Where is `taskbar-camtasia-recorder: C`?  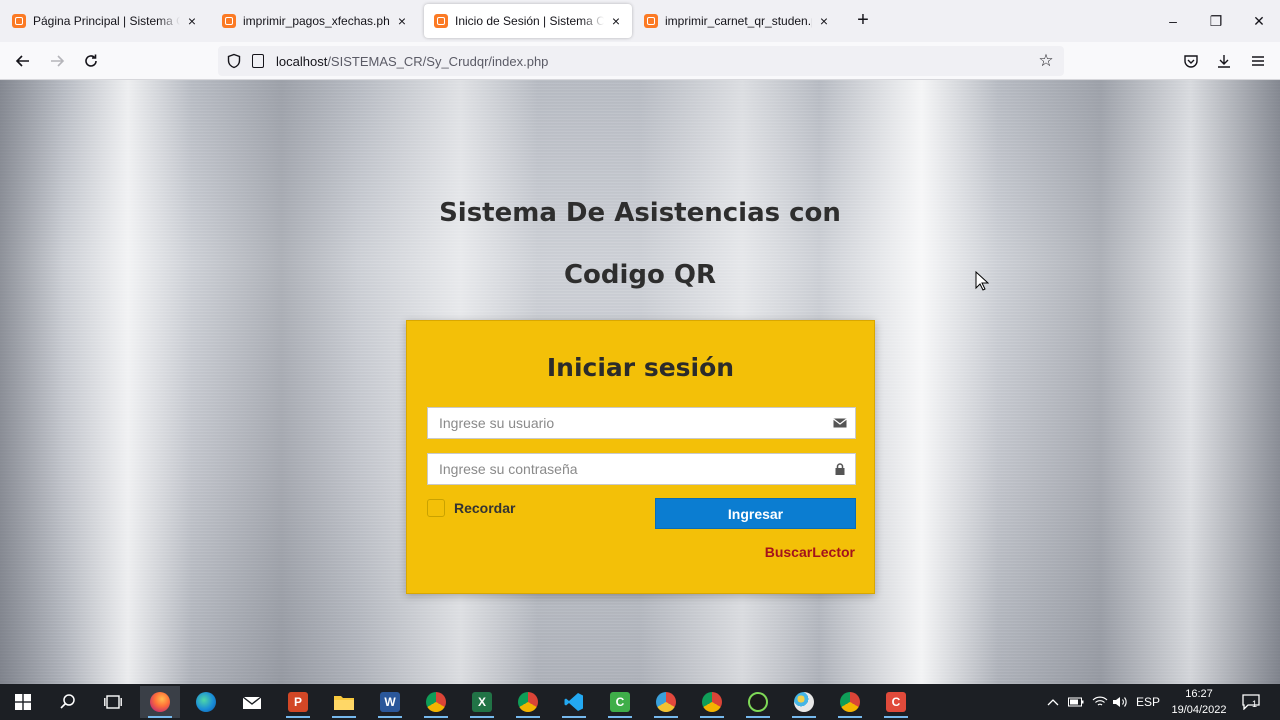
taskbar-camtasia-recorder: C is located at coordinates (896, 702).